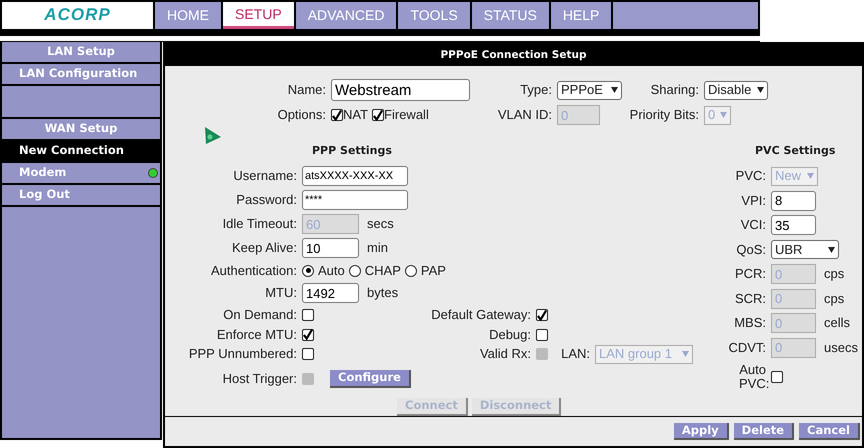  I want to click on radio-label: Auto, so click(331, 270).